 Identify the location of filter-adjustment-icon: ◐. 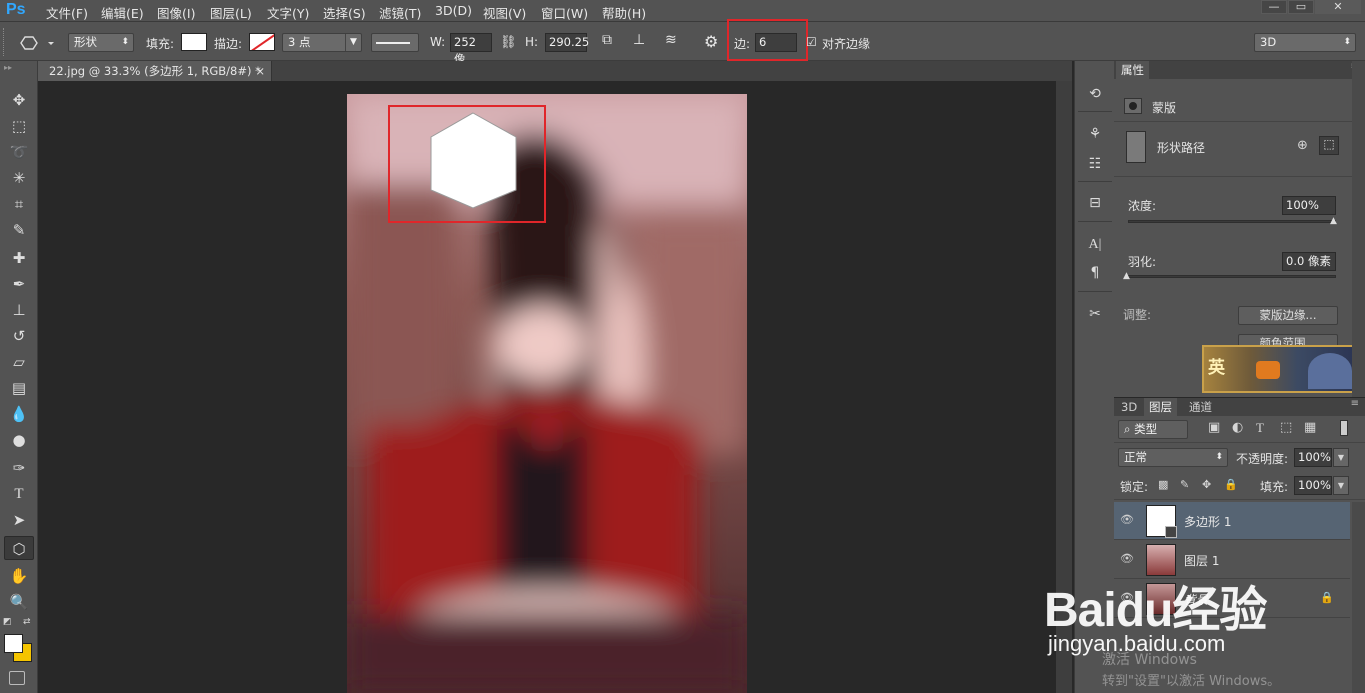
(1237, 427).